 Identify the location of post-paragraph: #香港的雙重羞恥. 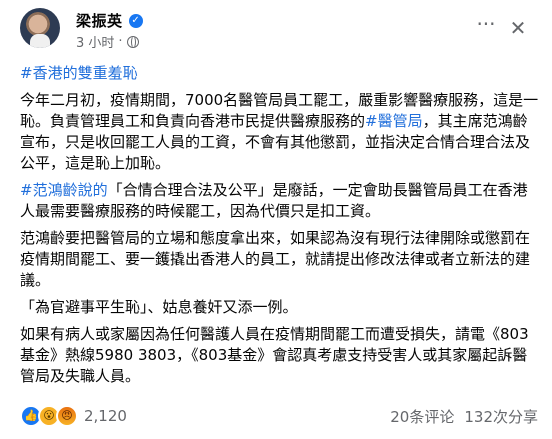
(280, 73).